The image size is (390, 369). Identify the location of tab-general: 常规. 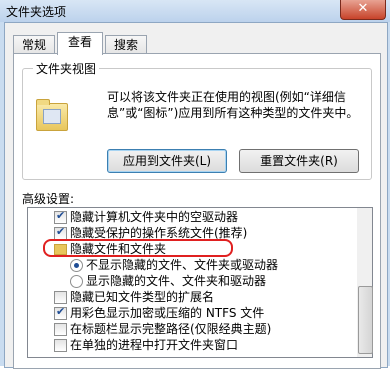
(34, 44).